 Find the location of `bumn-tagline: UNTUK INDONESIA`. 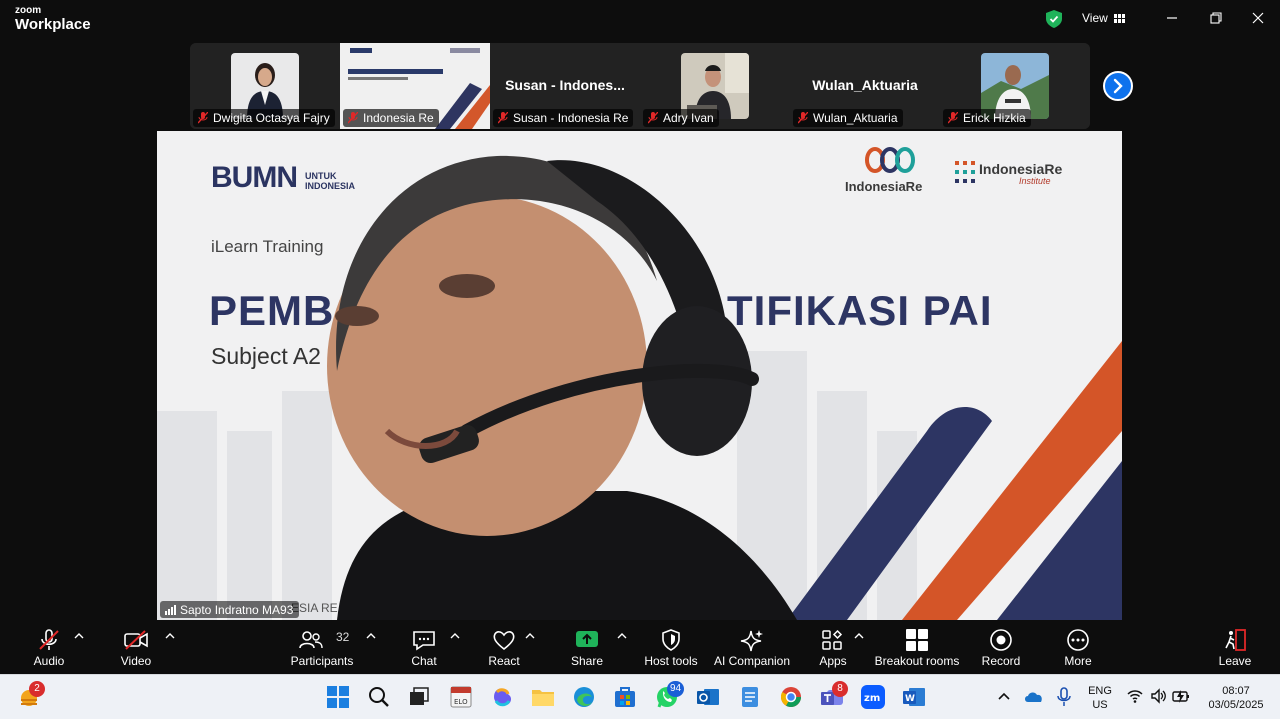

bumn-tagline: UNTUK INDONESIA is located at coordinates (330, 181).